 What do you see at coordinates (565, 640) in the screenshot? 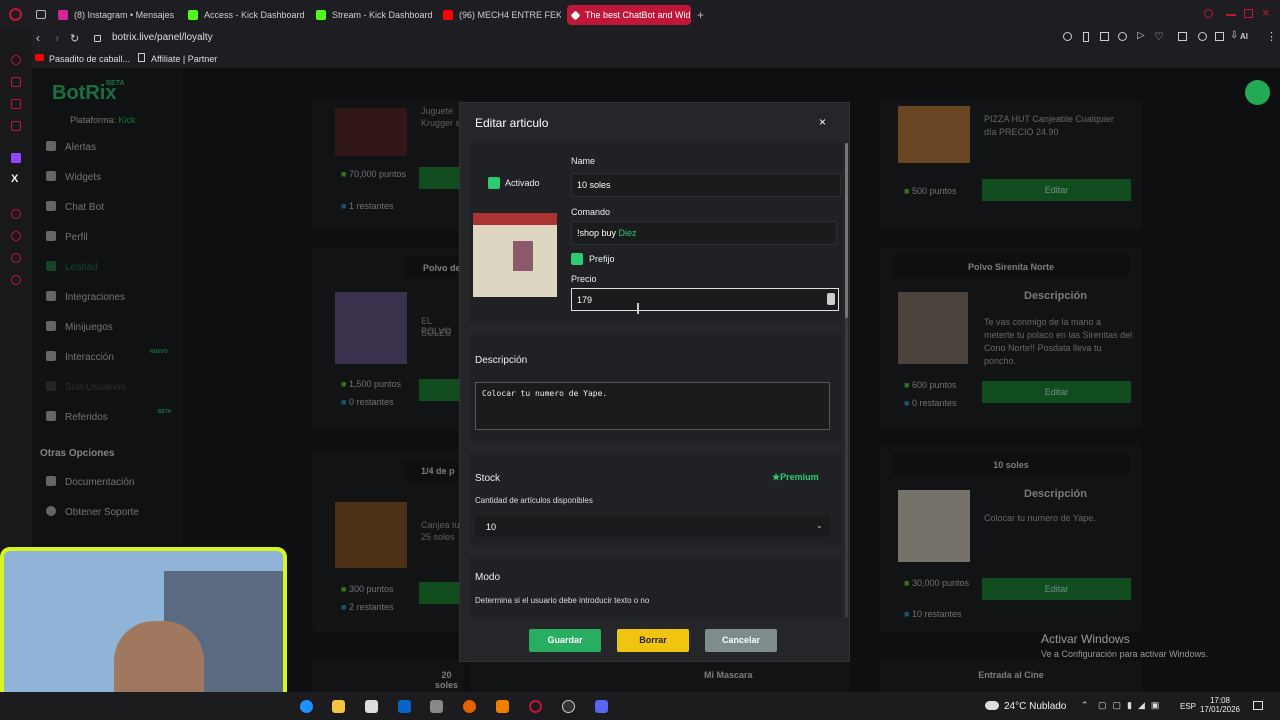
I see `save-button: Guardar` at bounding box center [565, 640].